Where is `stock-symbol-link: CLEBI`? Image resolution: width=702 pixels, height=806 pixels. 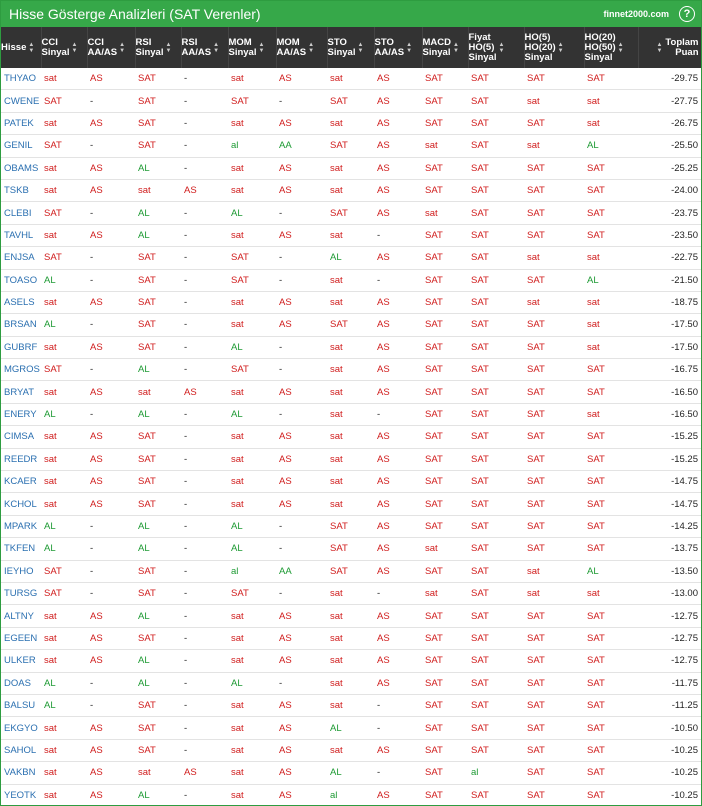 stock-symbol-link: CLEBI is located at coordinates (21, 213).